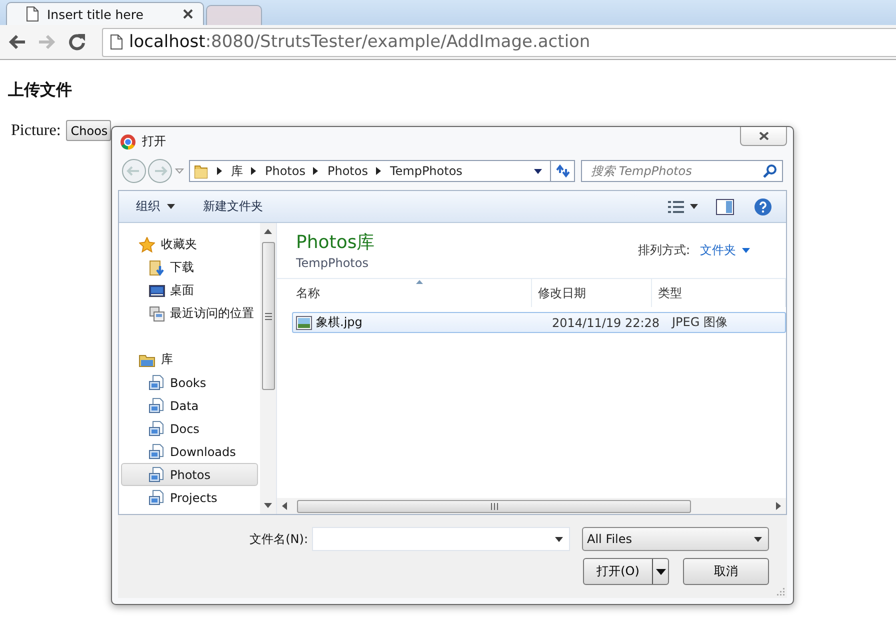  I want to click on back-icon, so click(17, 42).